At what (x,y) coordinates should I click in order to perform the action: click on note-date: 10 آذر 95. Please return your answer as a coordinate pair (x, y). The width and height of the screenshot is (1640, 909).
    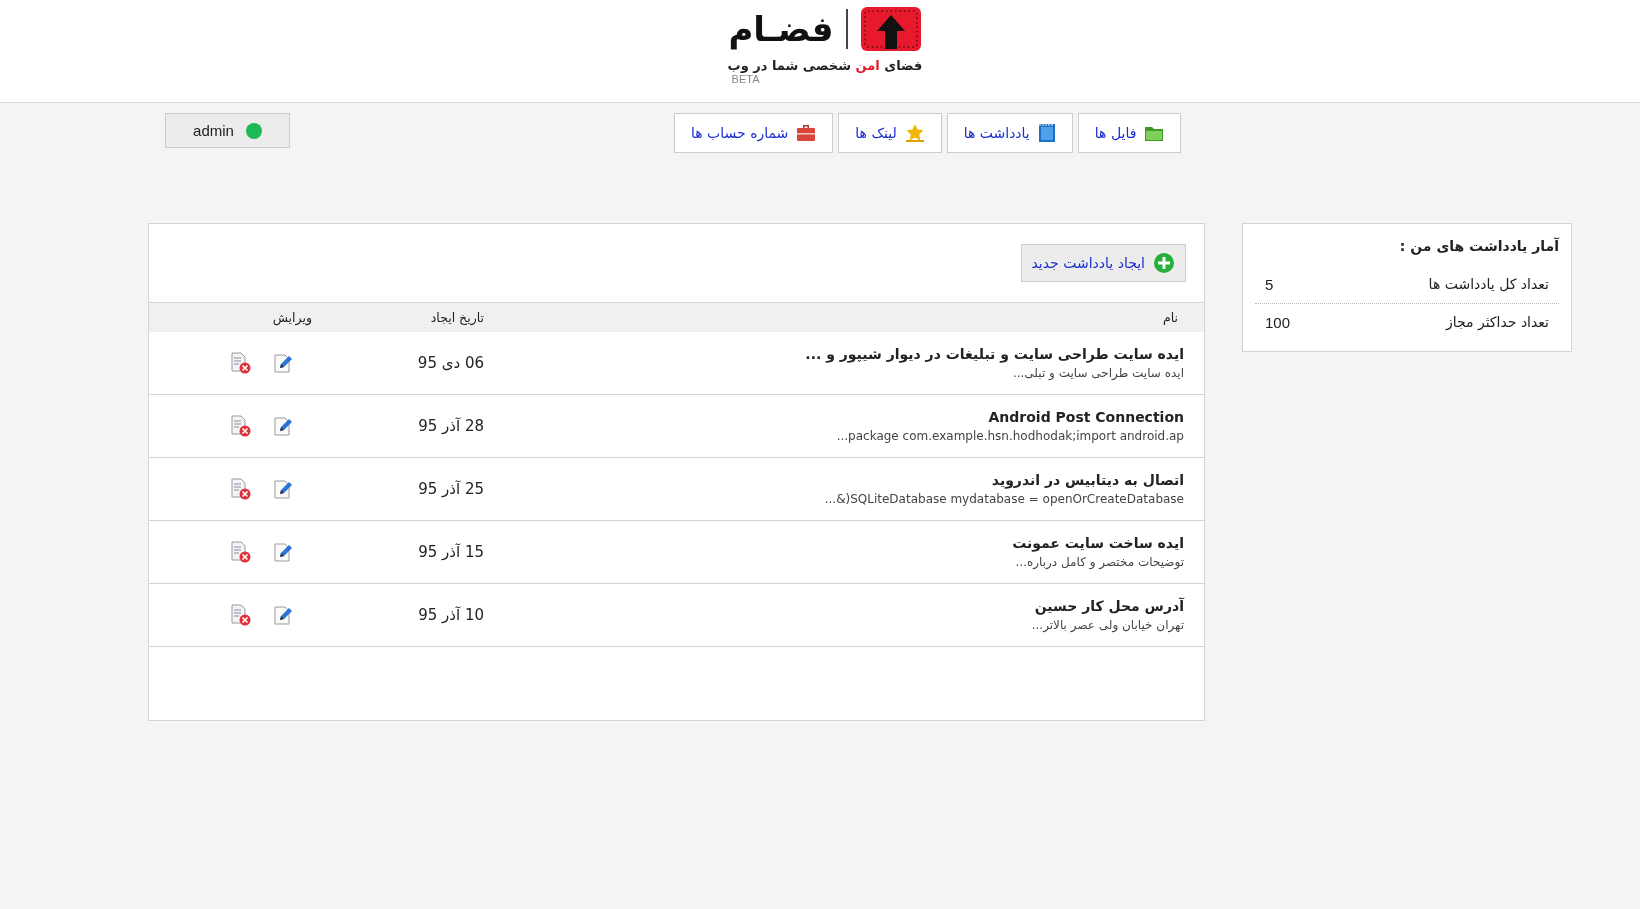
    Looking at the image, I should click on (451, 615).